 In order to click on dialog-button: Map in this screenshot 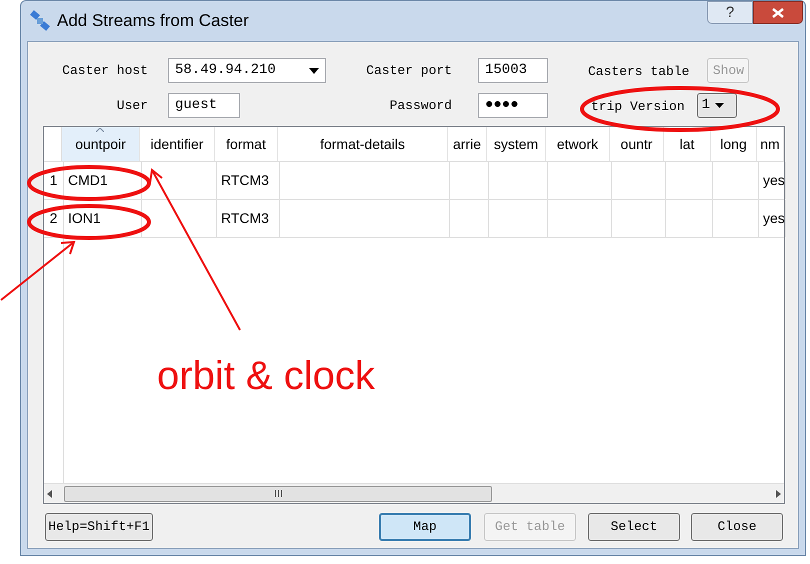, I will do `click(425, 527)`.